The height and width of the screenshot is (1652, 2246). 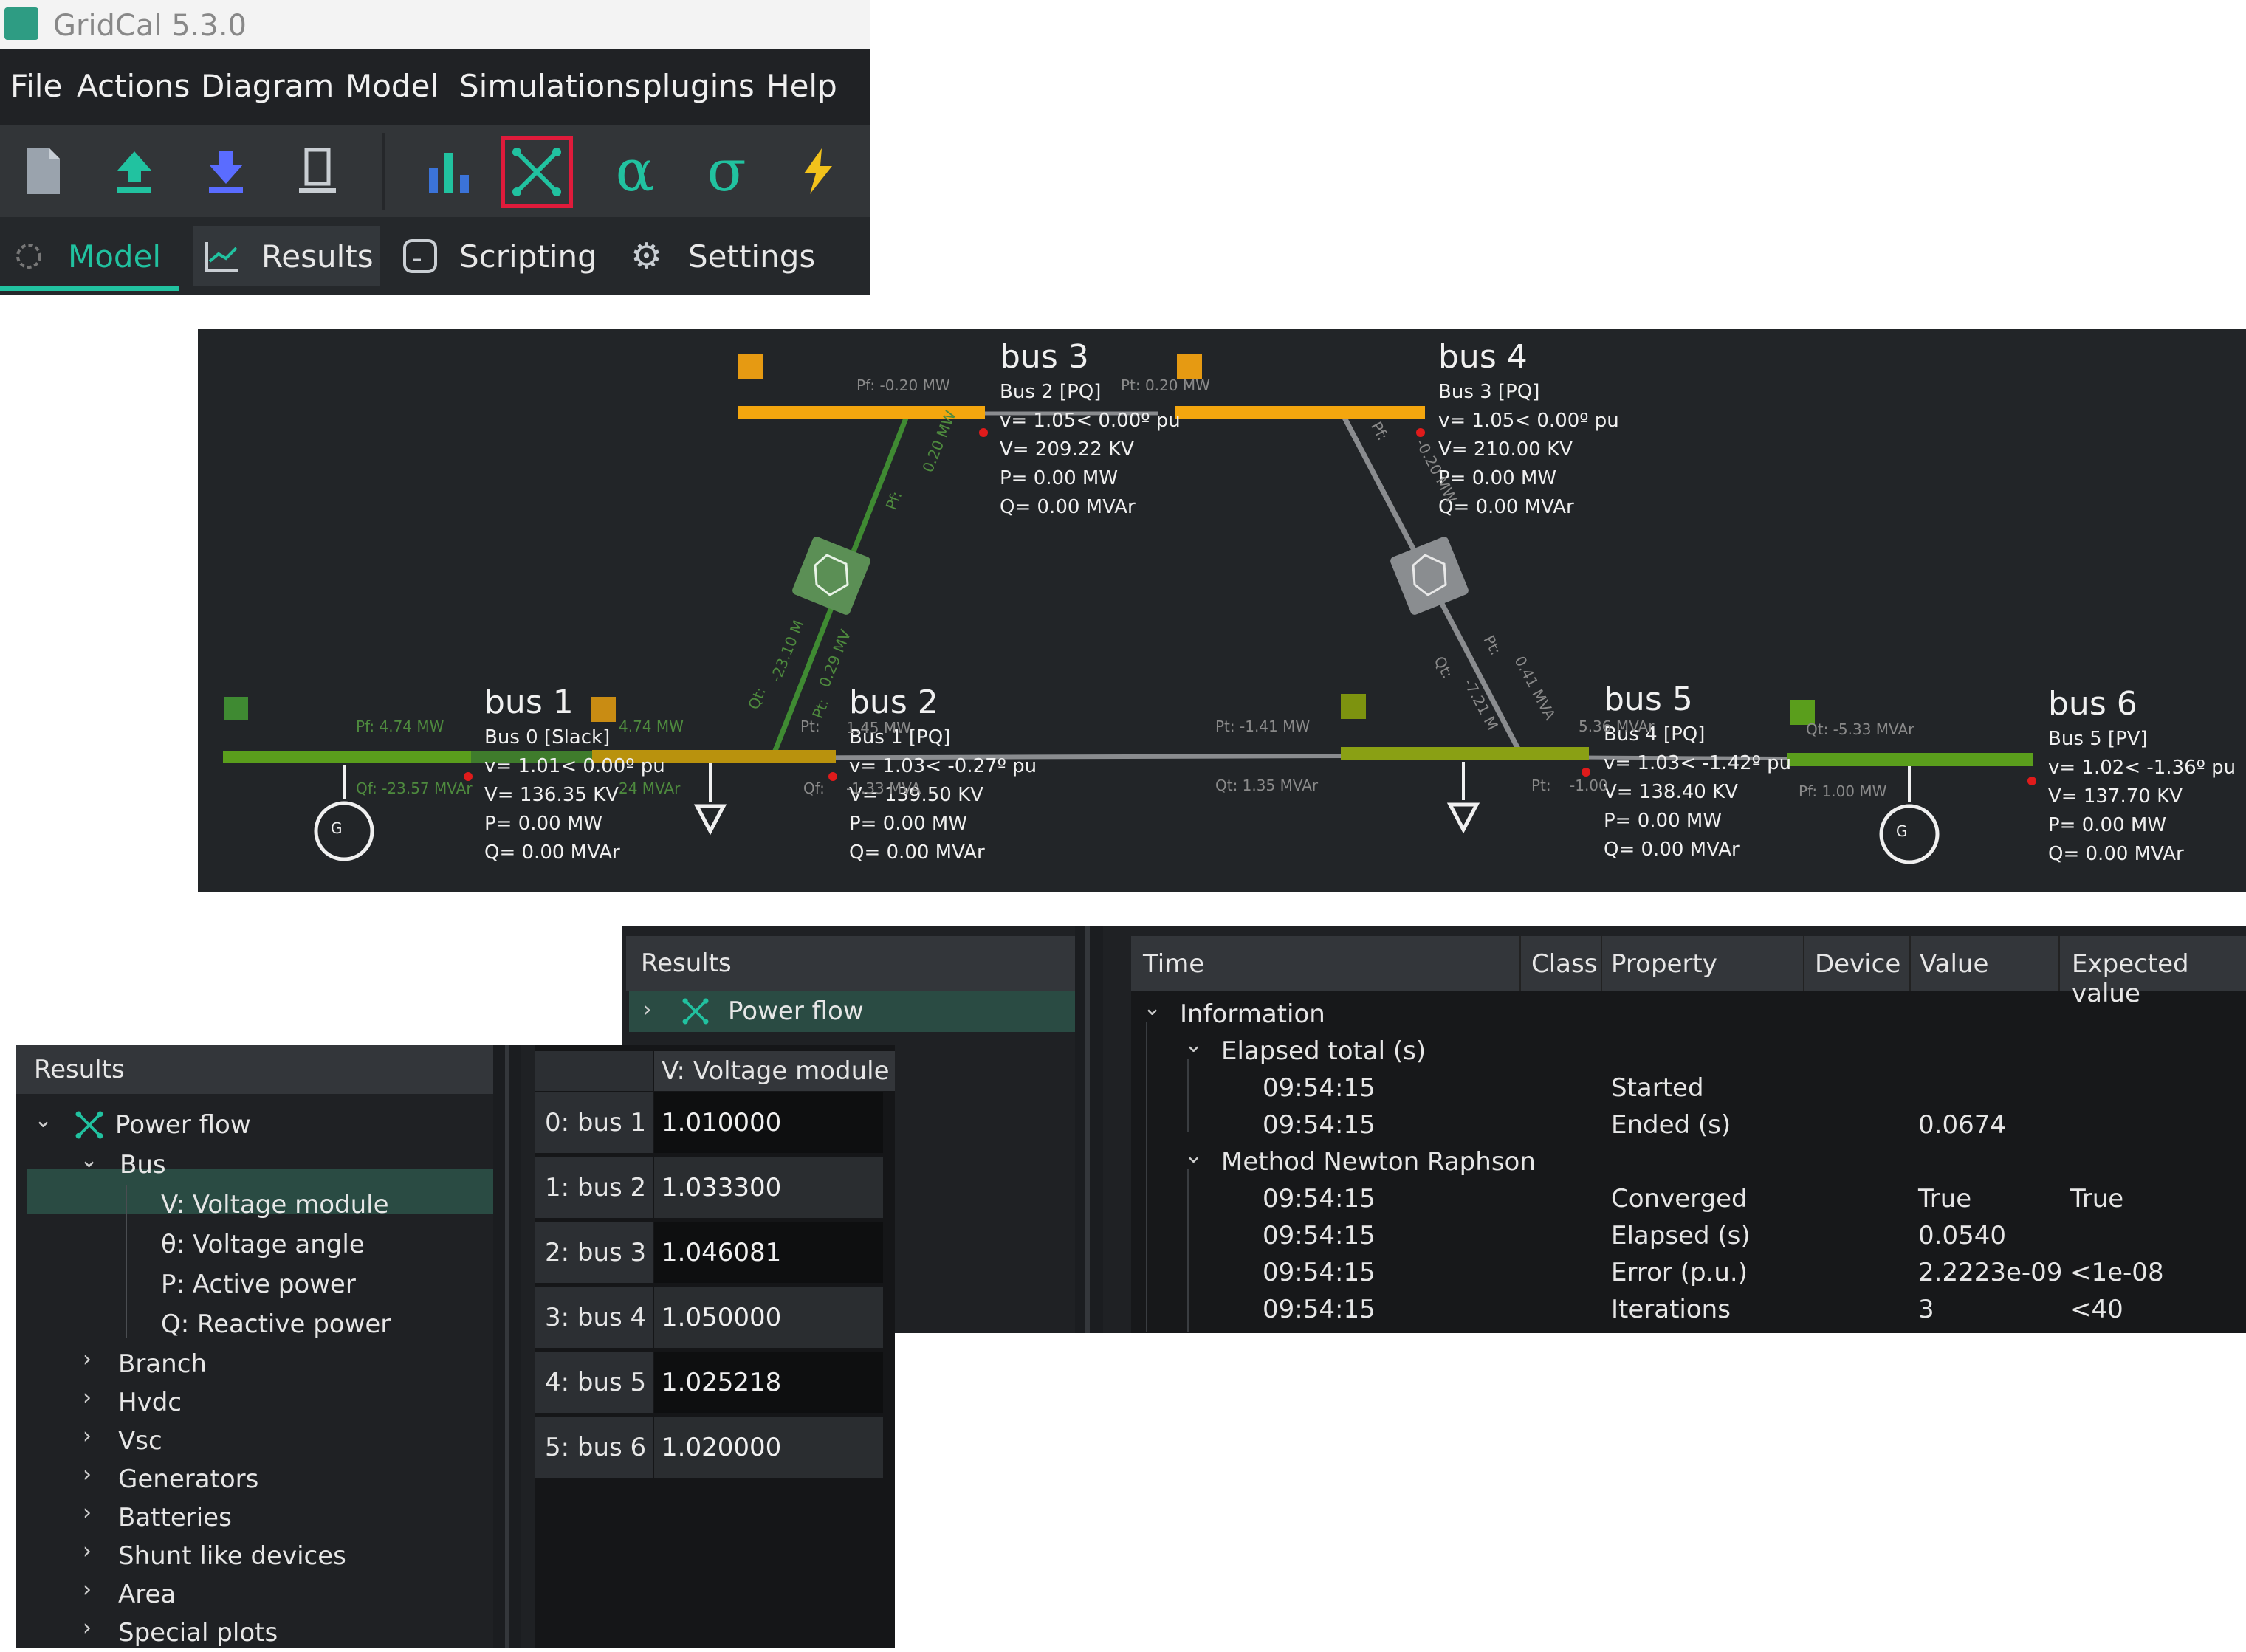 What do you see at coordinates (499, 256) in the screenshot?
I see `tab-scripting: Scripting` at bounding box center [499, 256].